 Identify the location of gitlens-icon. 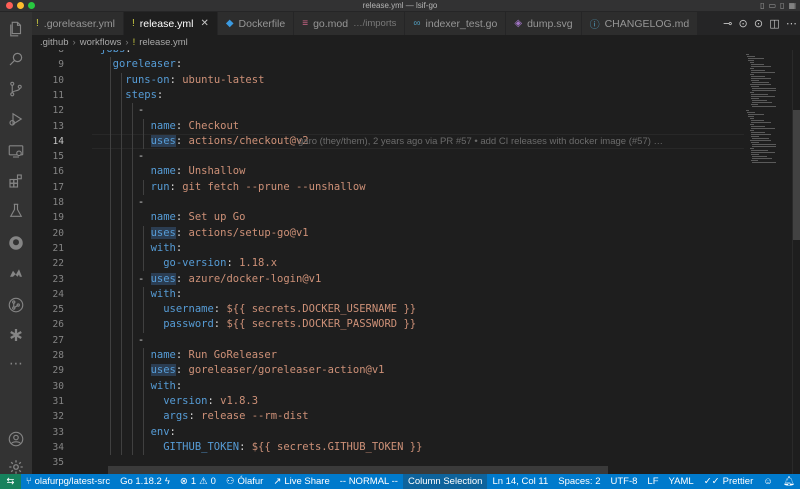
(16, 305).